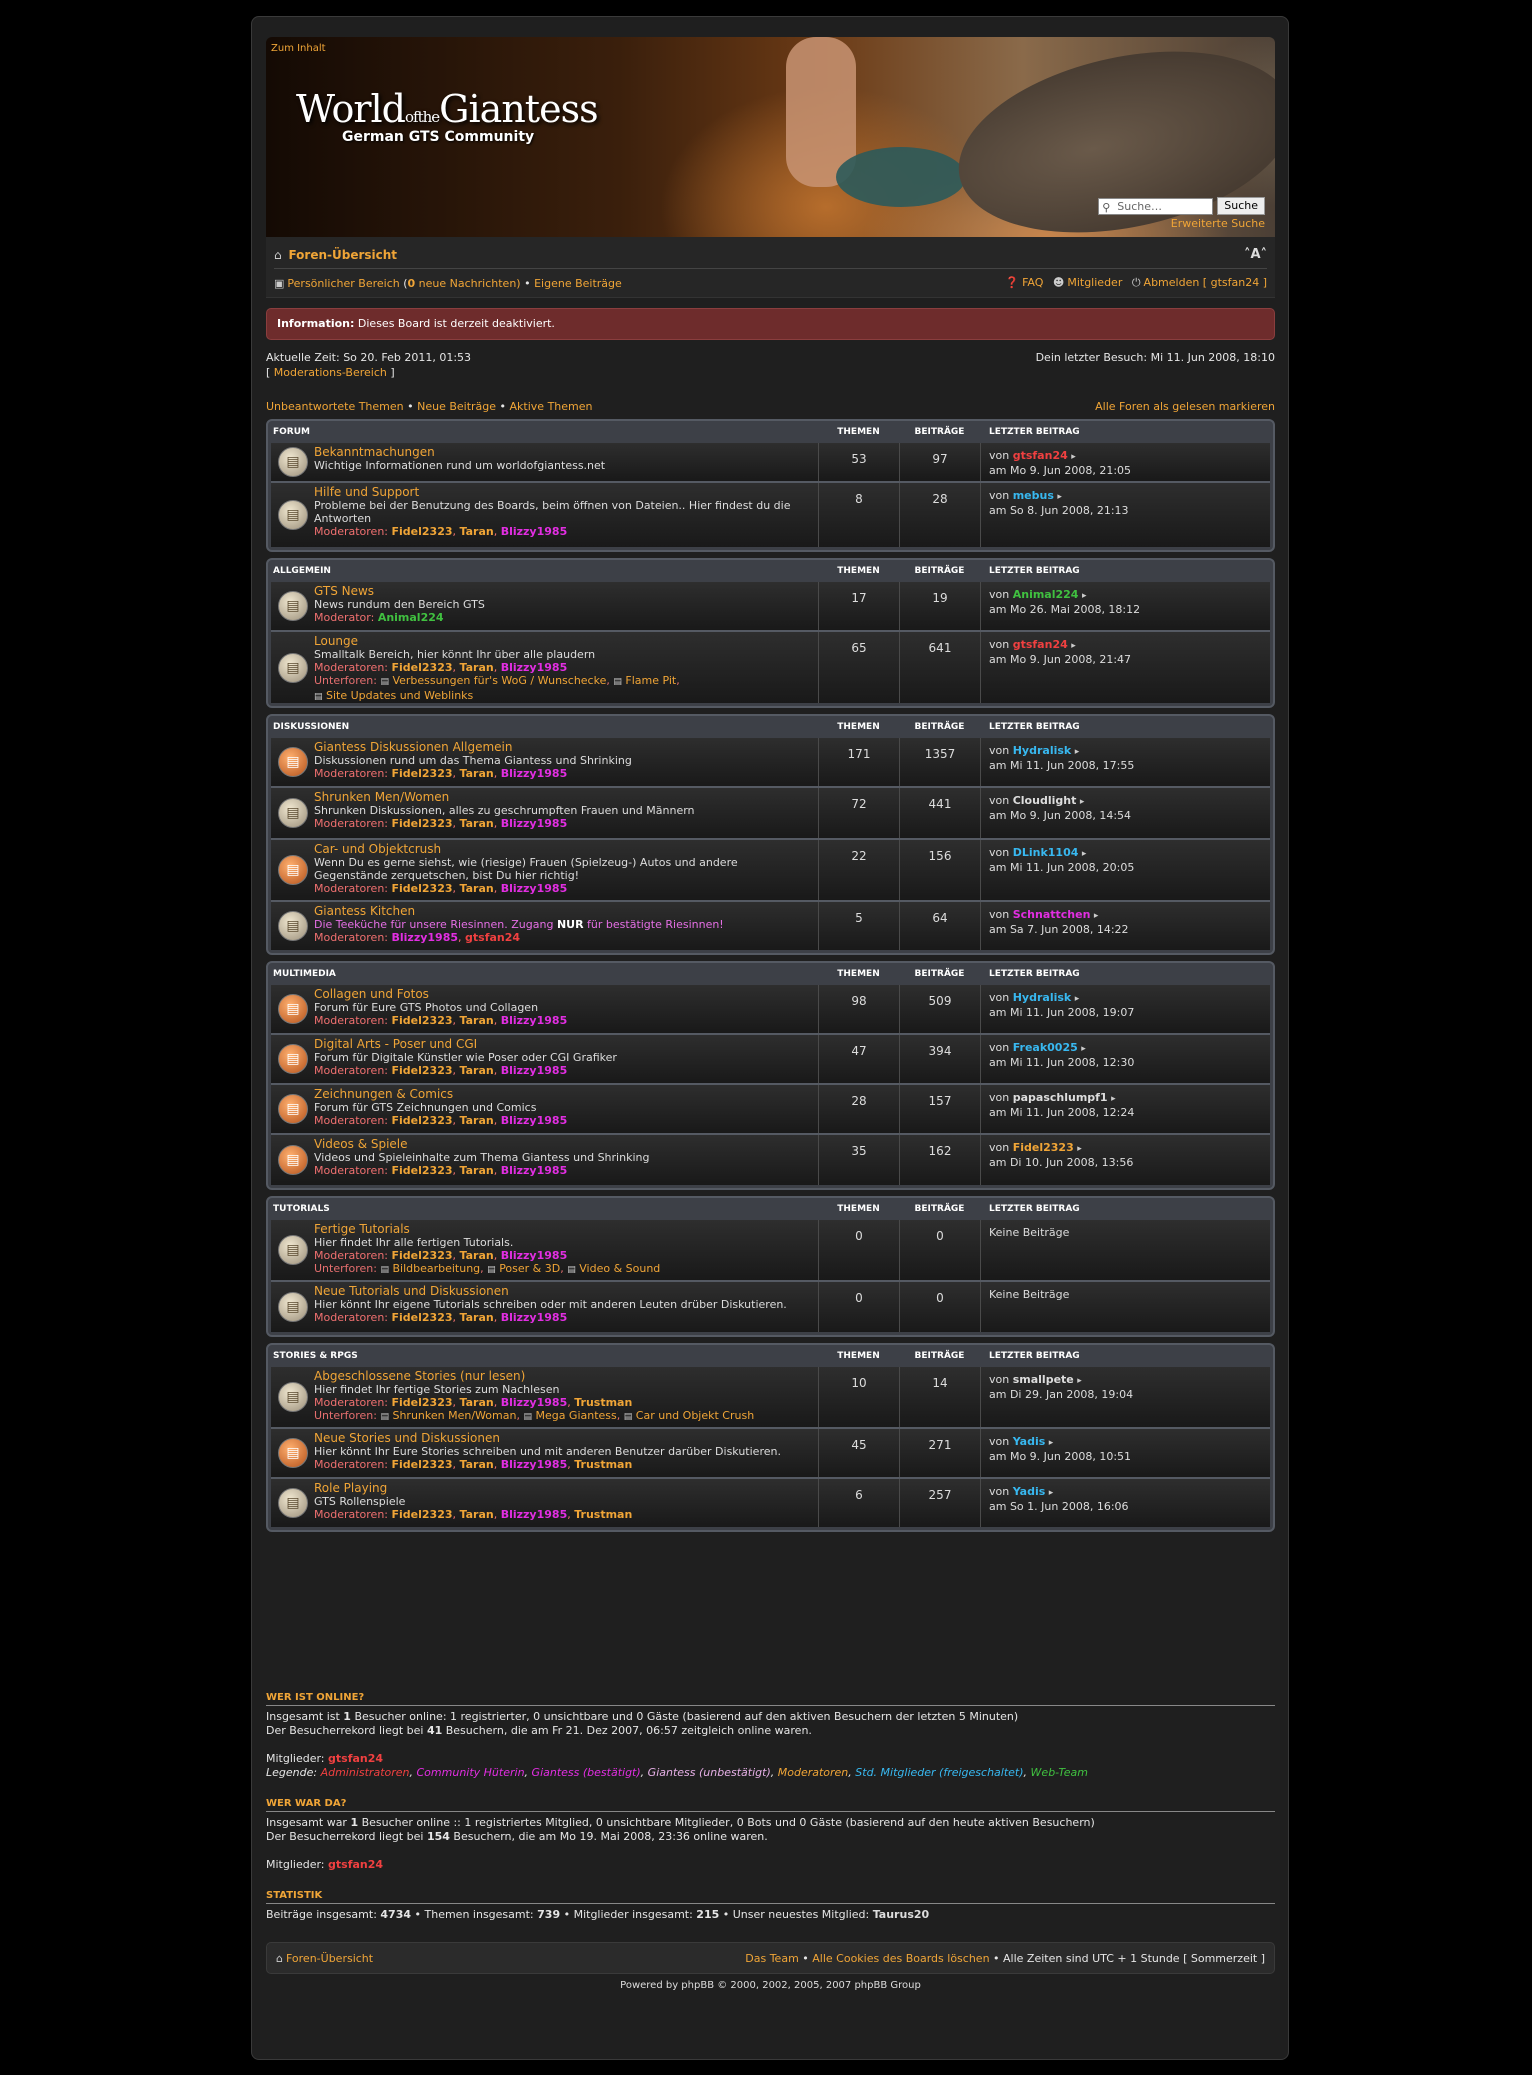 The image size is (1532, 2075). I want to click on logout-link: Abmelden [ gtsfan24 ], so click(1205, 282).